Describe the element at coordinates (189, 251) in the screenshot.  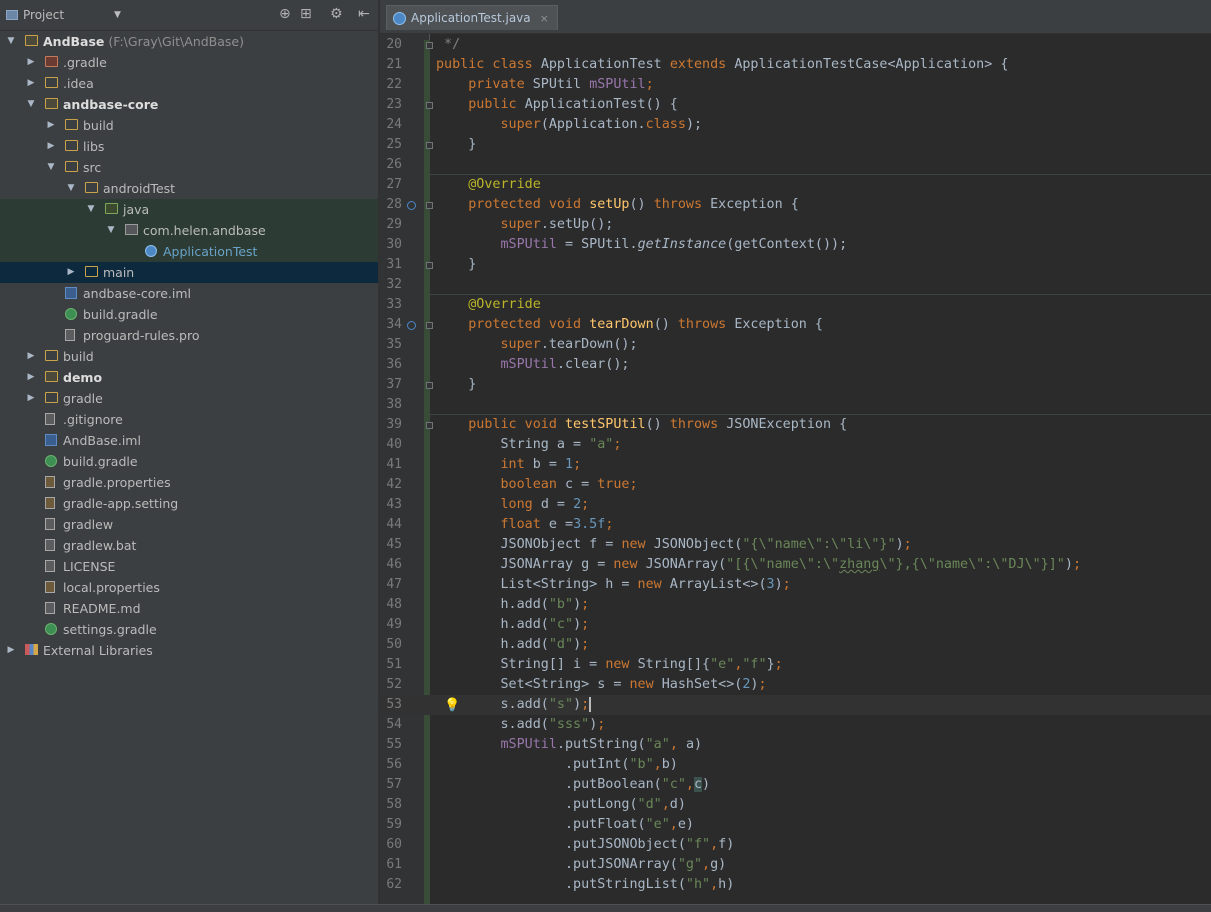
I see `tree-item: ApplicationTest` at that location.